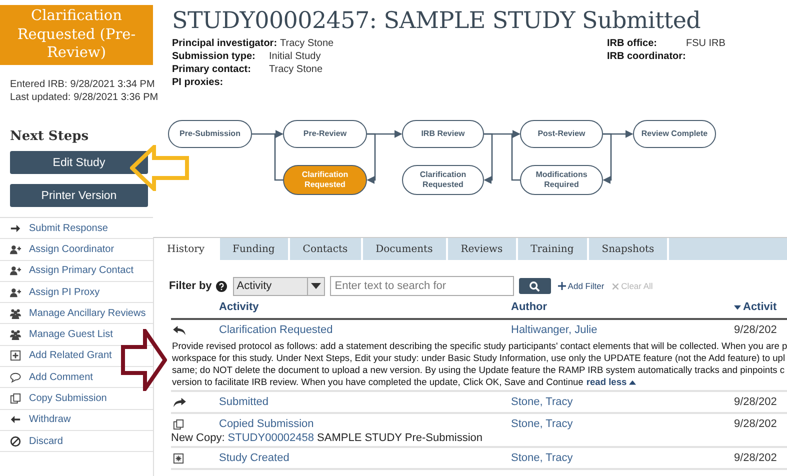 Image resolution: width=787 pixels, height=476 pixels. Describe the element at coordinates (15, 356) in the screenshot. I see `document-plus-icon` at that location.